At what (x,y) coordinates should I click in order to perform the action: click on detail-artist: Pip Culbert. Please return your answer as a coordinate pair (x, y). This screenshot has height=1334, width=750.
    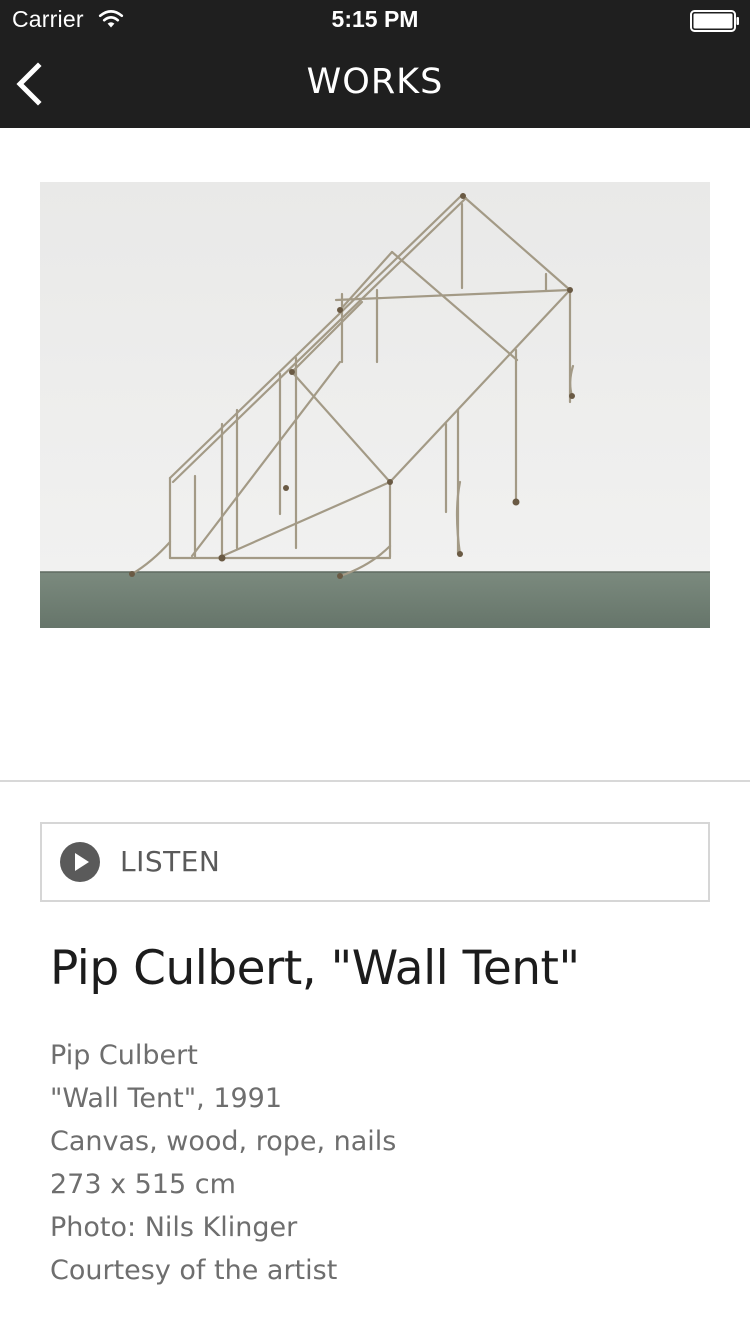
    Looking at the image, I should click on (124, 1055).